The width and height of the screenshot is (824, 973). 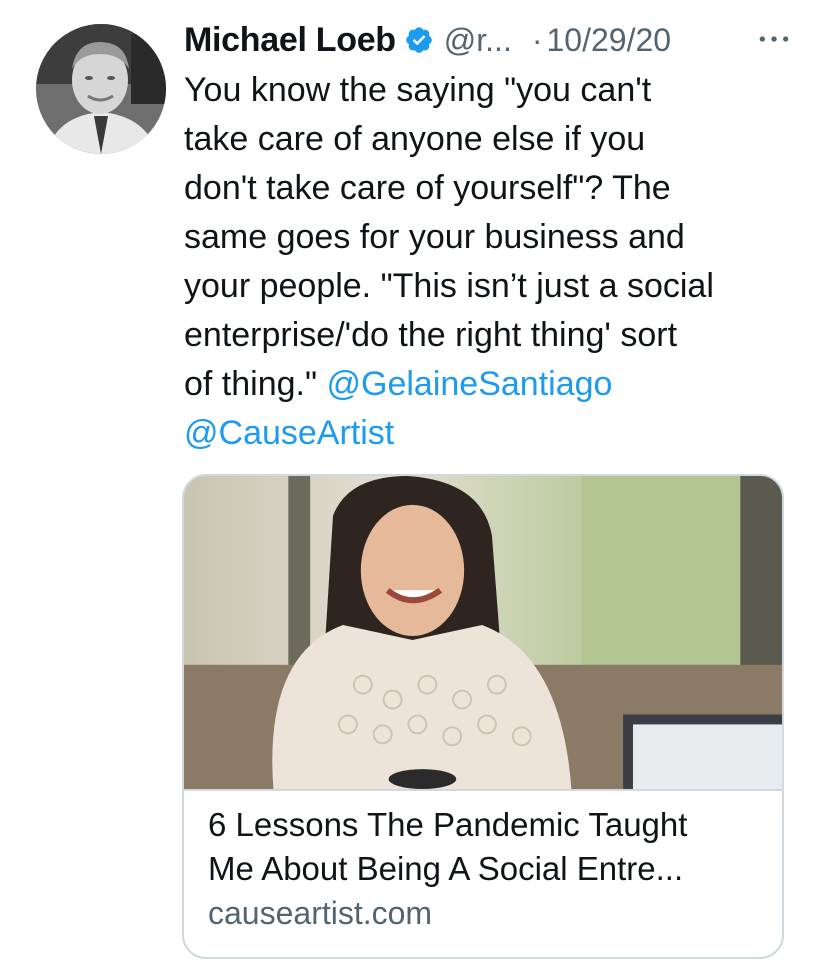 I want to click on tweet-text-line-last: of thing." @GelaineSantiago, so click(x=489, y=384).